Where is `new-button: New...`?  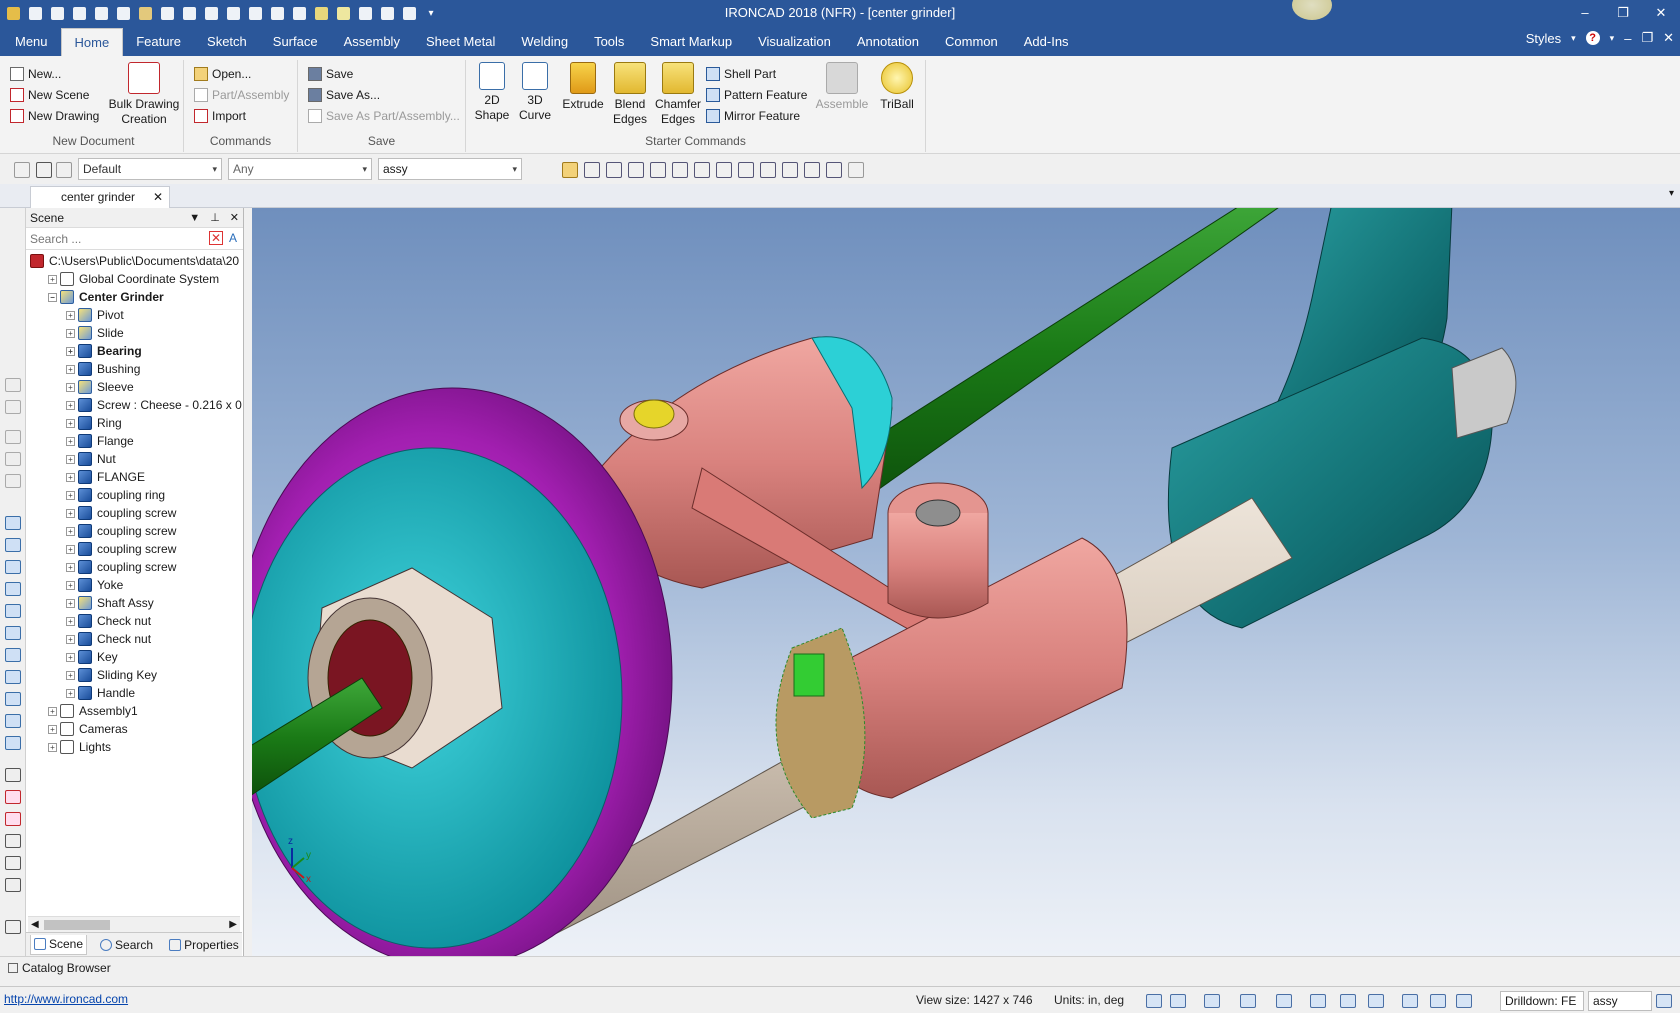
new-button: New... is located at coordinates (35, 74).